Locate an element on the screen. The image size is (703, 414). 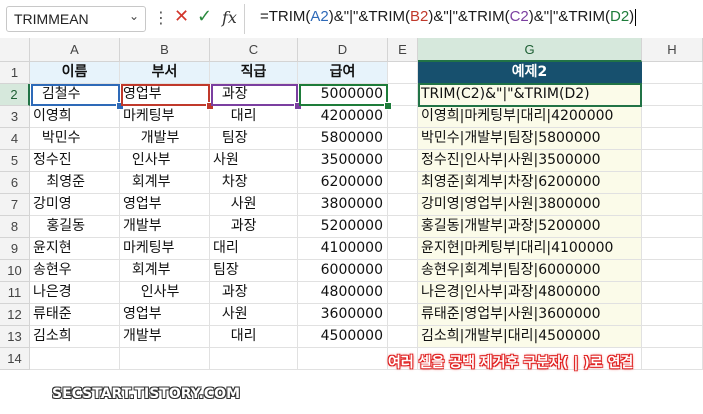
row-header-5: 5 is located at coordinates (15, 161).